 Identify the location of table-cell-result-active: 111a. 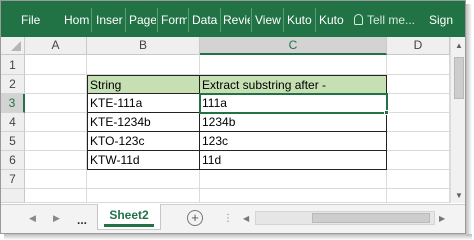
(293, 103).